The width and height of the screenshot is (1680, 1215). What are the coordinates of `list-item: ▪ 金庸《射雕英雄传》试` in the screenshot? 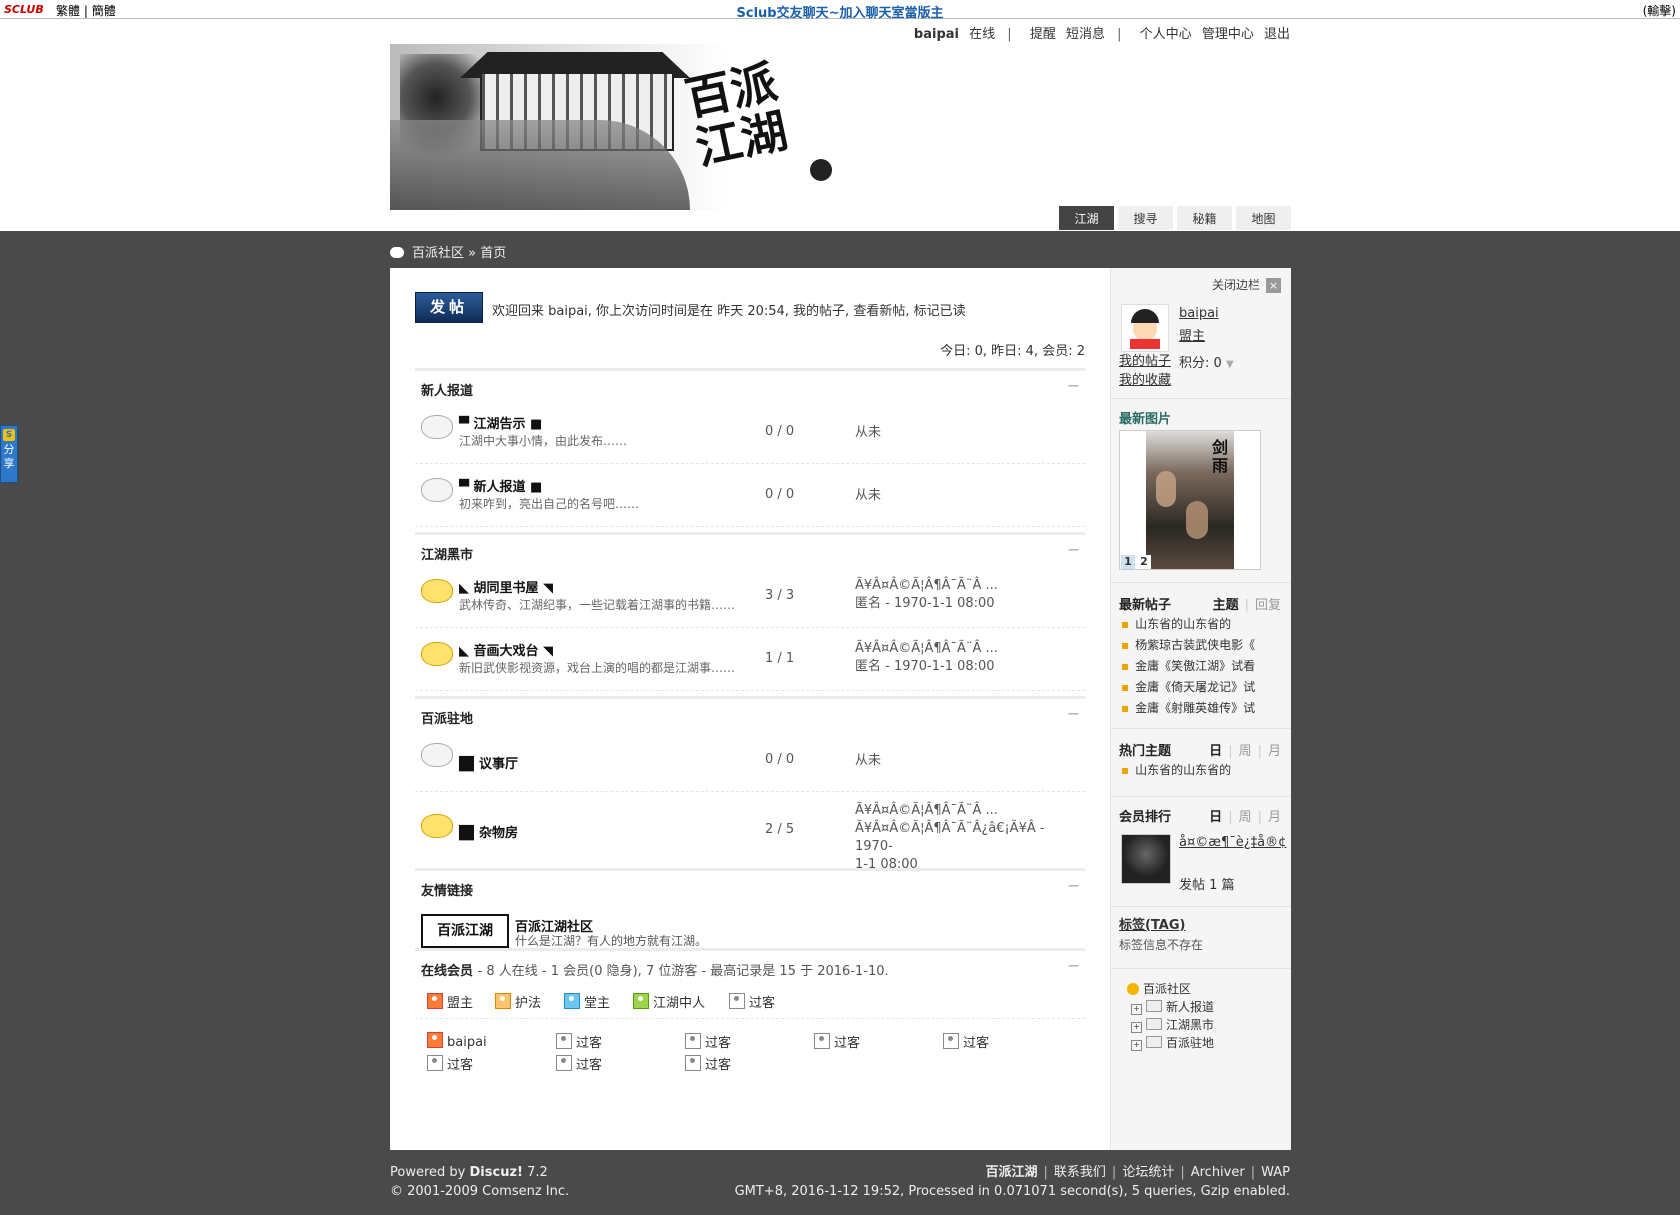 It's located at (1188, 708).